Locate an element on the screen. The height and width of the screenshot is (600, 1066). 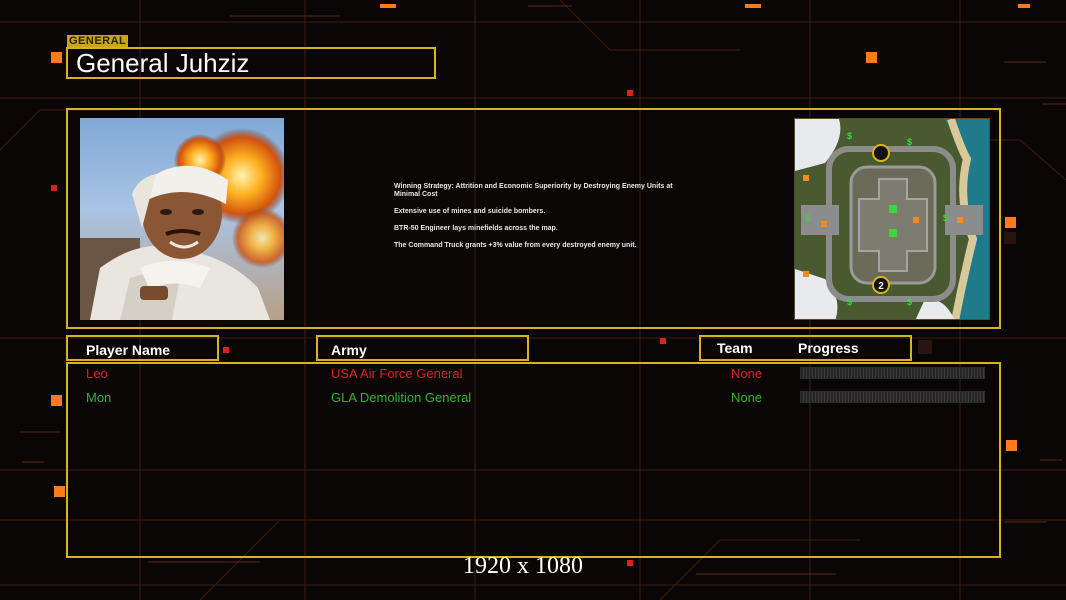
player-name-1: Leo is located at coordinates (97, 373).